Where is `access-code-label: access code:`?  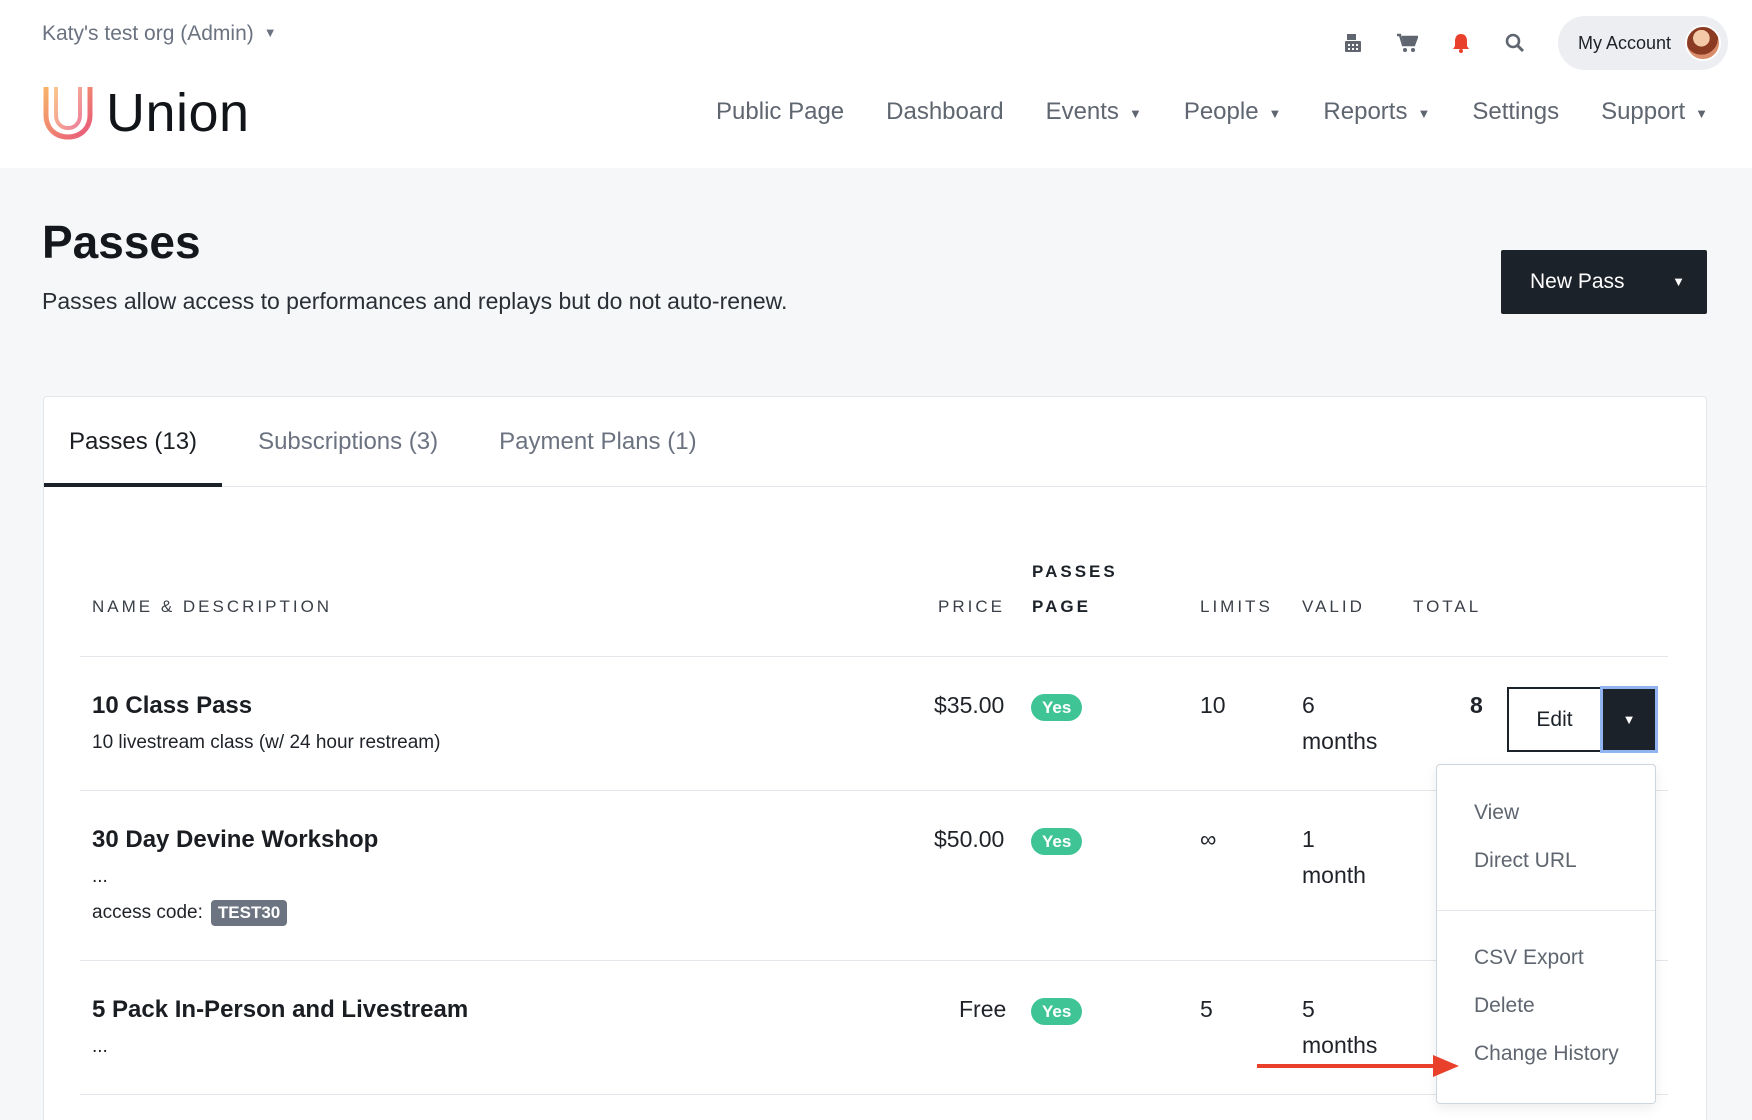
access-code-label: access code: is located at coordinates (147, 912).